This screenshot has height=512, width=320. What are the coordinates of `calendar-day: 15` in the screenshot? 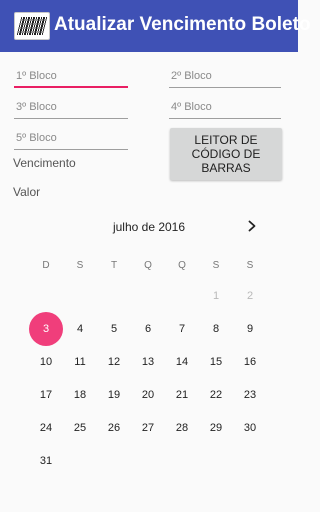 It's located at (216, 362).